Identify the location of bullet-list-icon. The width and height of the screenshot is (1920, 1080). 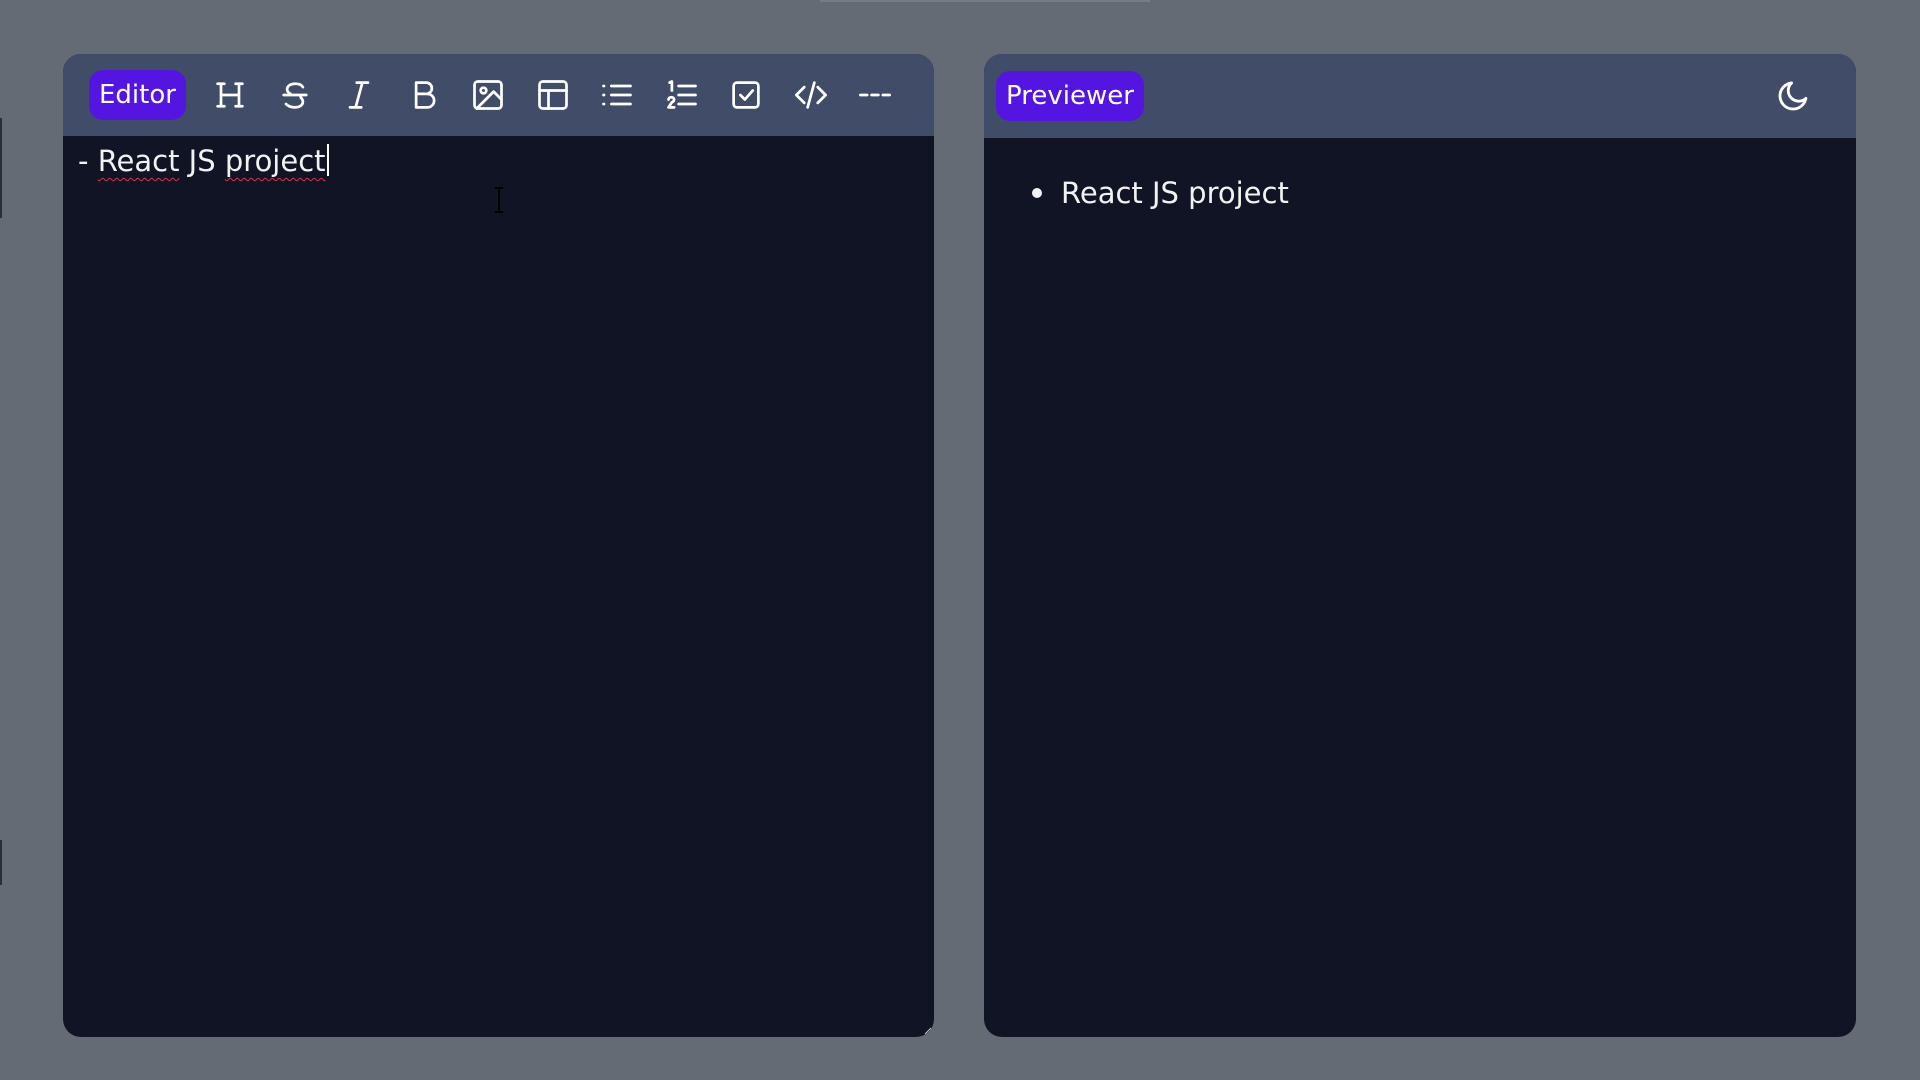
(617, 95).